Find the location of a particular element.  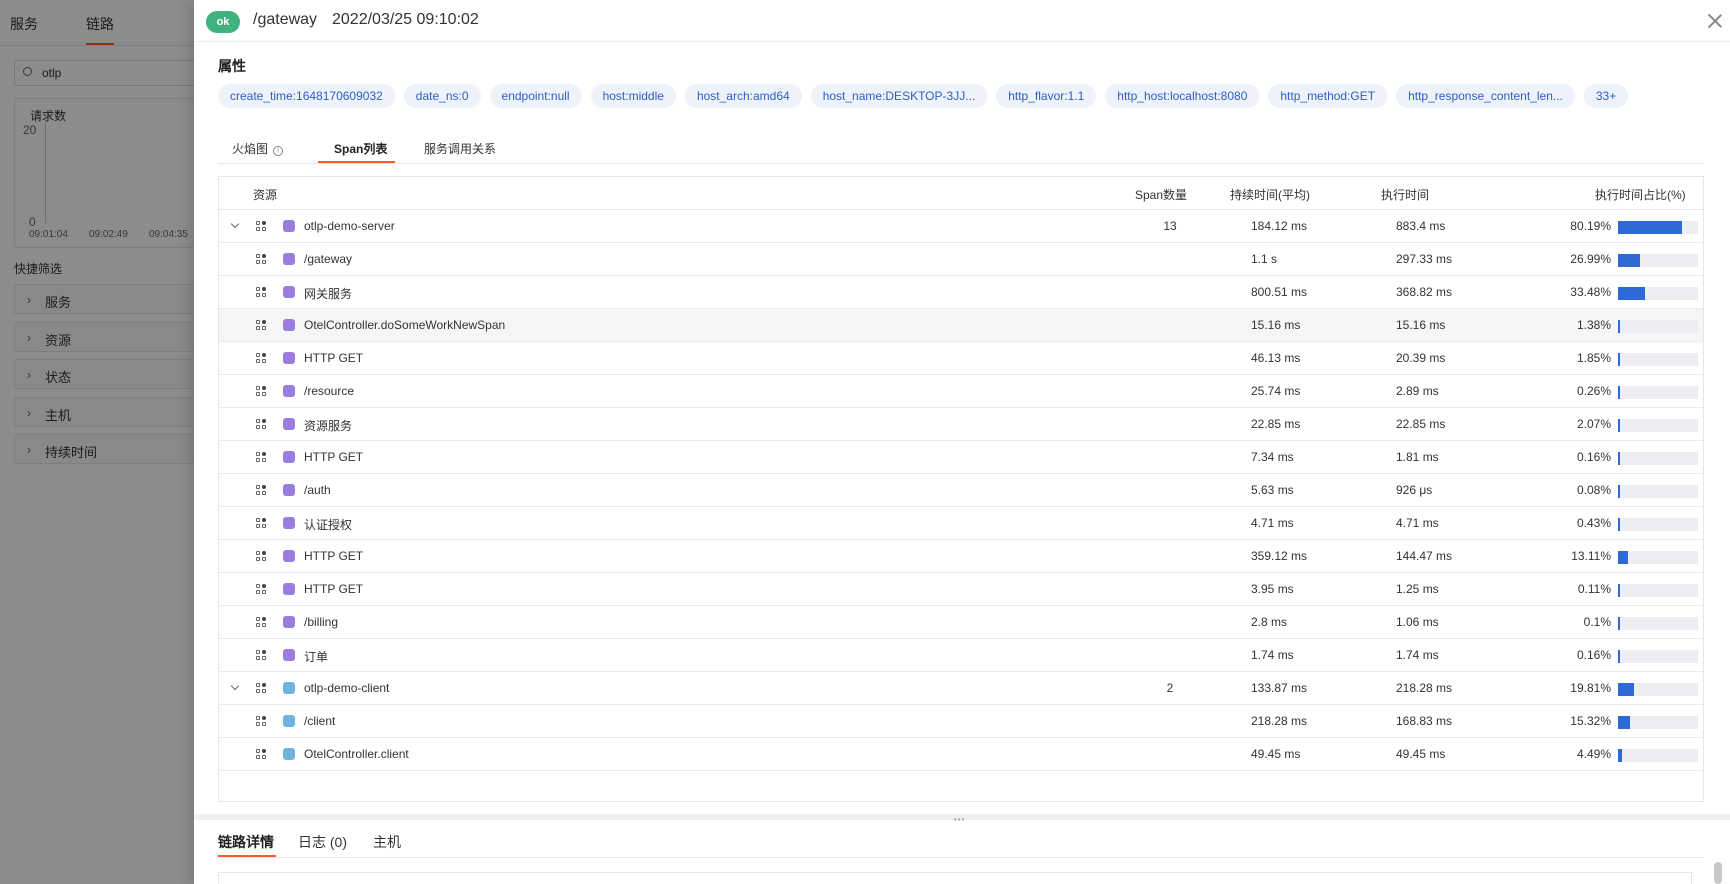

duration-avg: 1.1 s is located at coordinates (1264, 259).